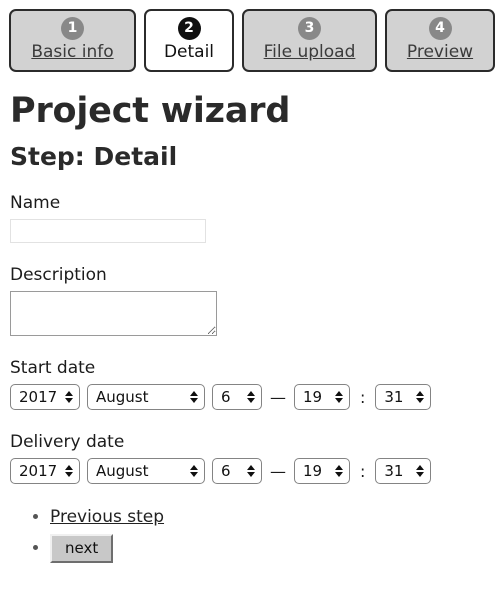 This screenshot has height=593, width=504. What do you see at coordinates (313, 471) in the screenshot?
I see `delivery-date-hour-value: 19` at bounding box center [313, 471].